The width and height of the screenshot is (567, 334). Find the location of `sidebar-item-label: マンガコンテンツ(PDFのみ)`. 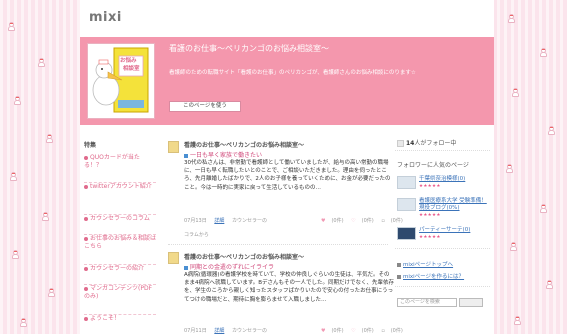

sidebar-item-label: マンガコンテンツ(PDFのみ) is located at coordinates (118, 292).